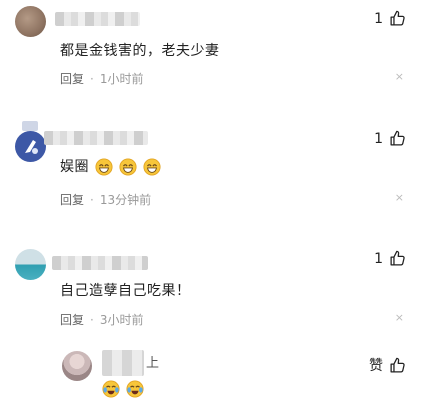 This screenshot has width=422, height=411. Describe the element at coordinates (140, 51) in the screenshot. I see `comment-text: 都是金钱害的，老夫少妻` at that location.